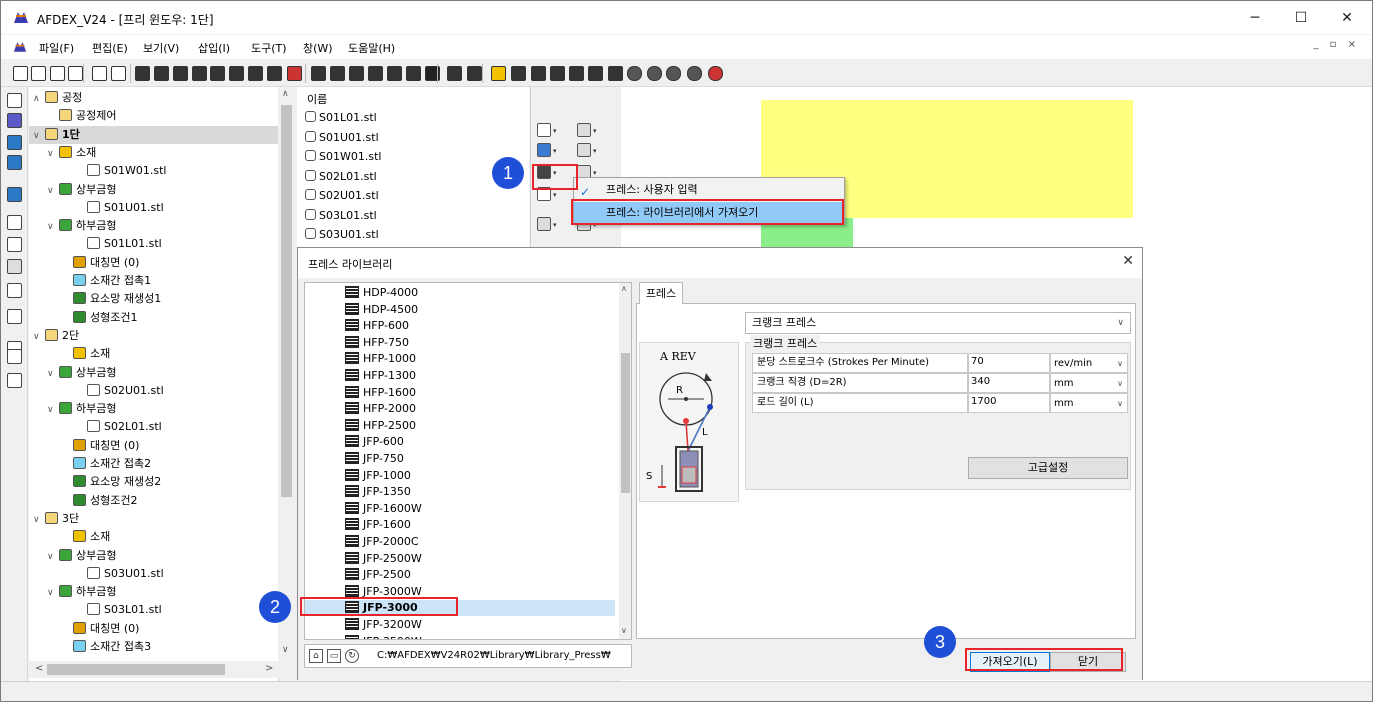 Image resolution: width=1373 pixels, height=702 pixels. What do you see at coordinates (460, 608) in the screenshot?
I see `library-item: JFP-3000` at bounding box center [460, 608].